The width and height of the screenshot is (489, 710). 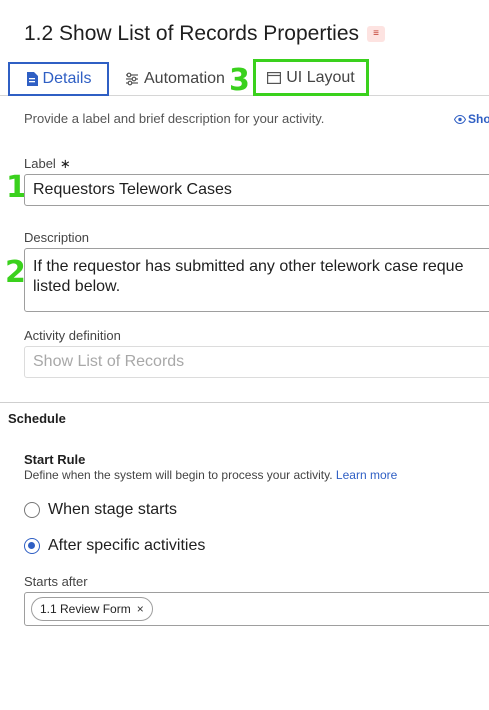 What do you see at coordinates (127, 545) in the screenshot?
I see `radio-after-specific-activities-label: After specific activities` at bounding box center [127, 545].